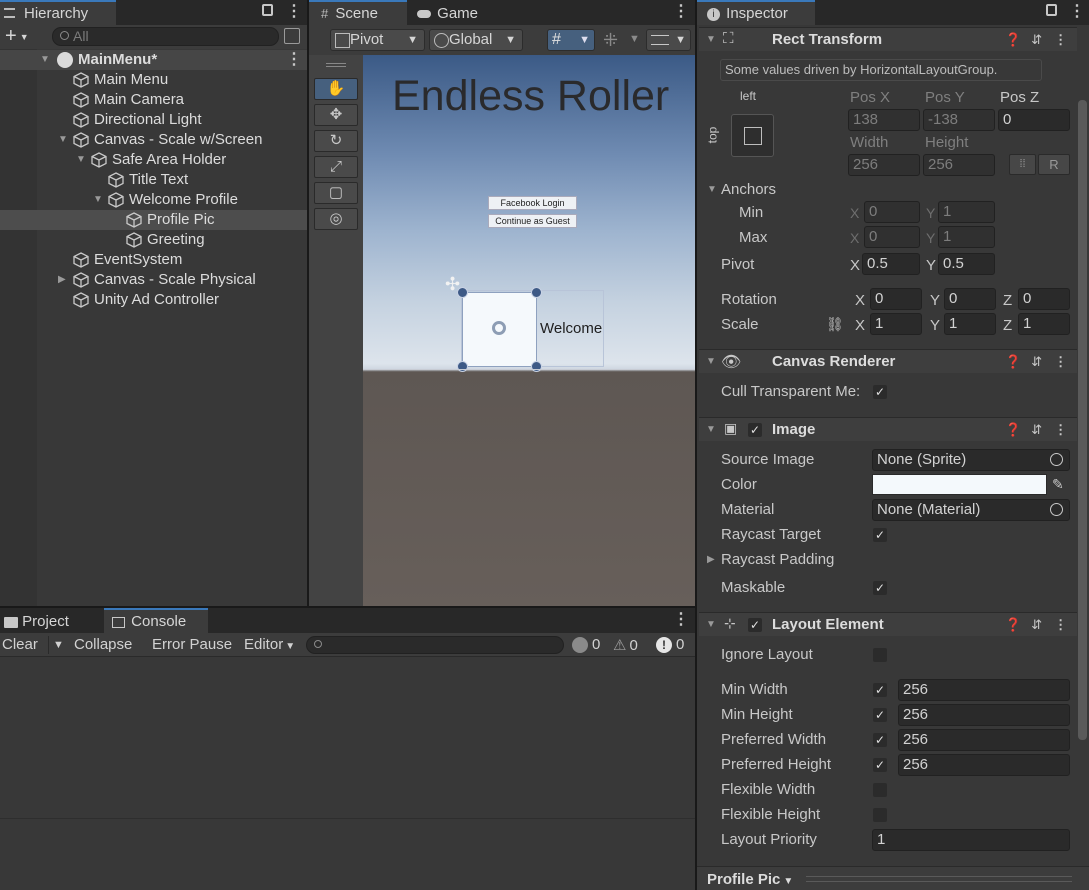 The image size is (1089, 890). Describe the element at coordinates (532, 221) in the screenshot. I see `continue-as-guest-button: Continue as Guest` at that location.